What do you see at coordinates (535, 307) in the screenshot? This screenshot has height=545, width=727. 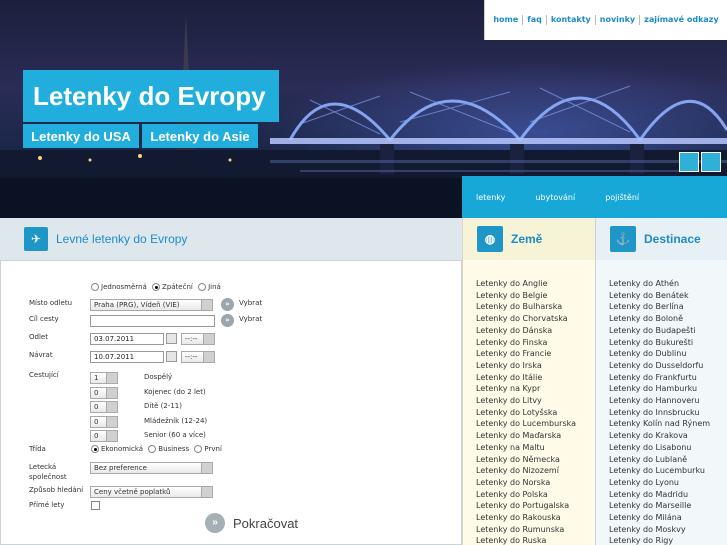 I see `country-link: Letenky do Bulharska` at bounding box center [535, 307].